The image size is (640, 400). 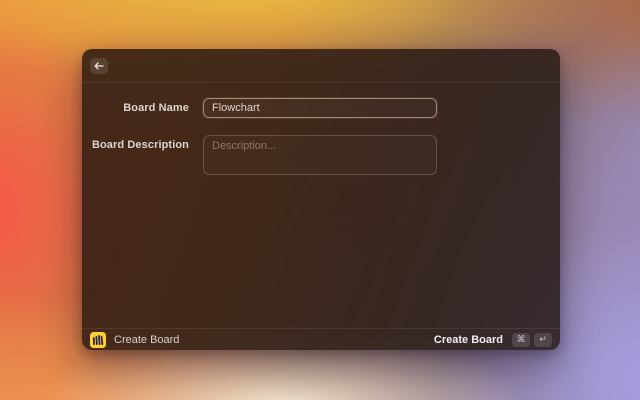 What do you see at coordinates (156, 108) in the screenshot?
I see `board-name-label: Board Name` at bounding box center [156, 108].